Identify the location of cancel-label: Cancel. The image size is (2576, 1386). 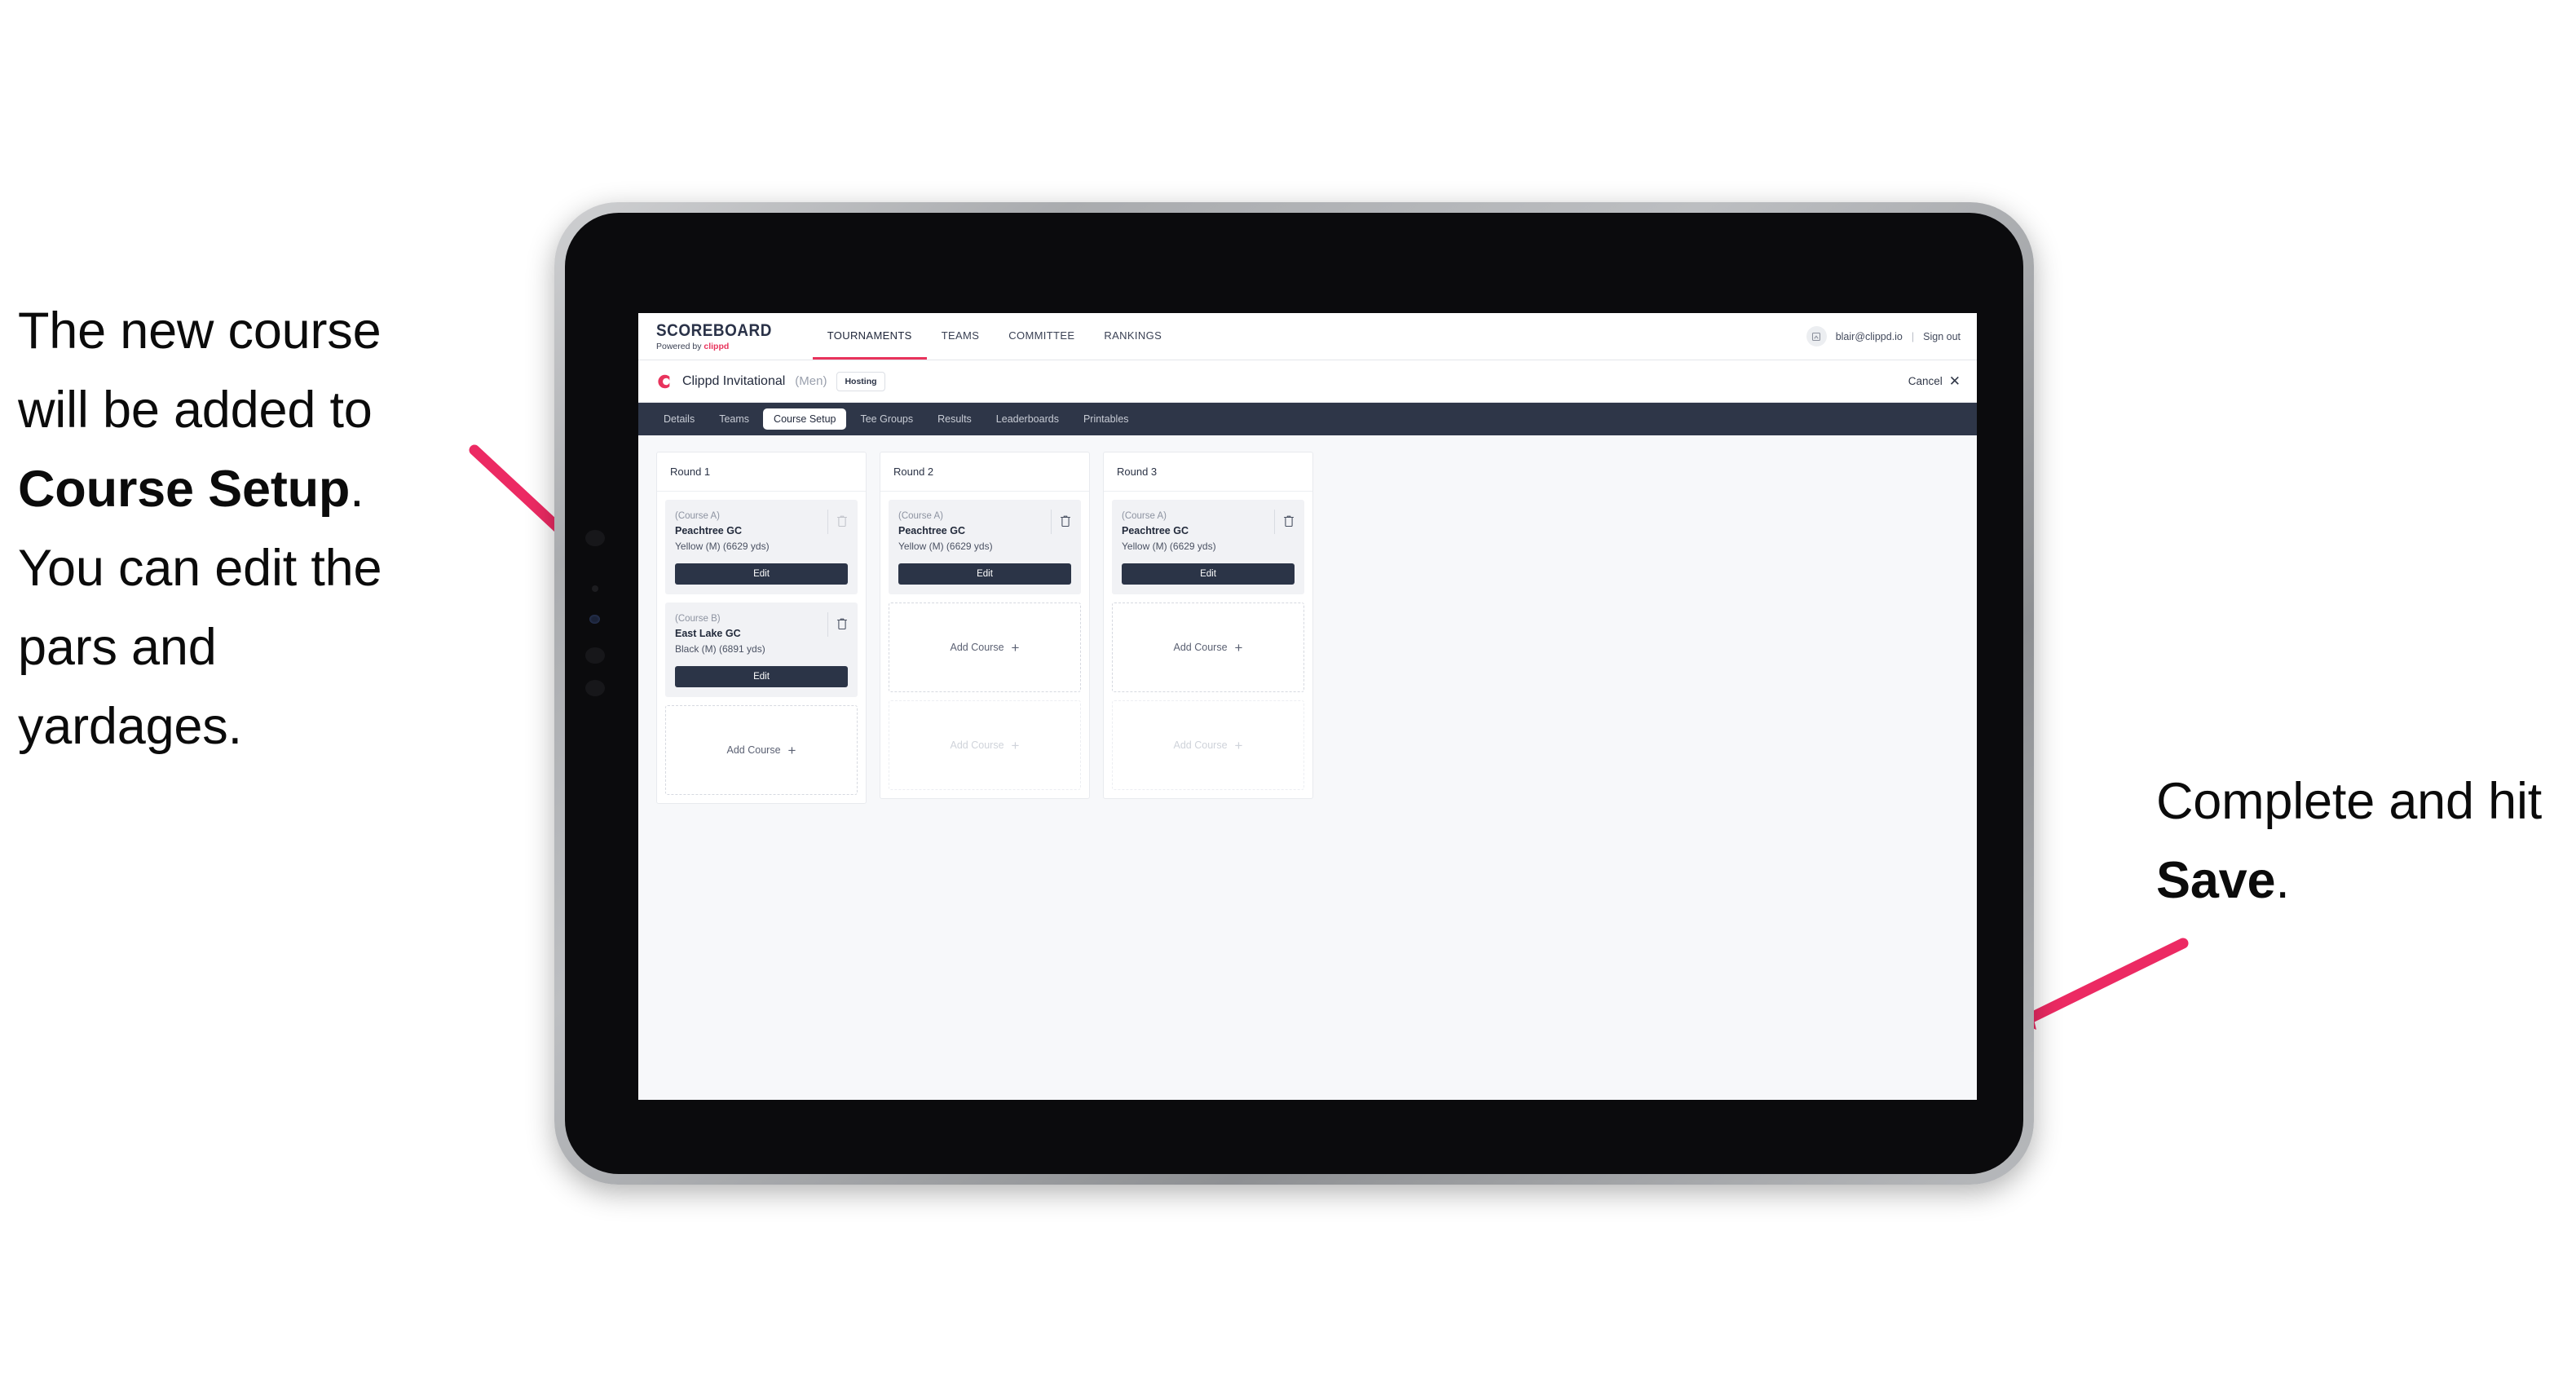
(1925, 381).